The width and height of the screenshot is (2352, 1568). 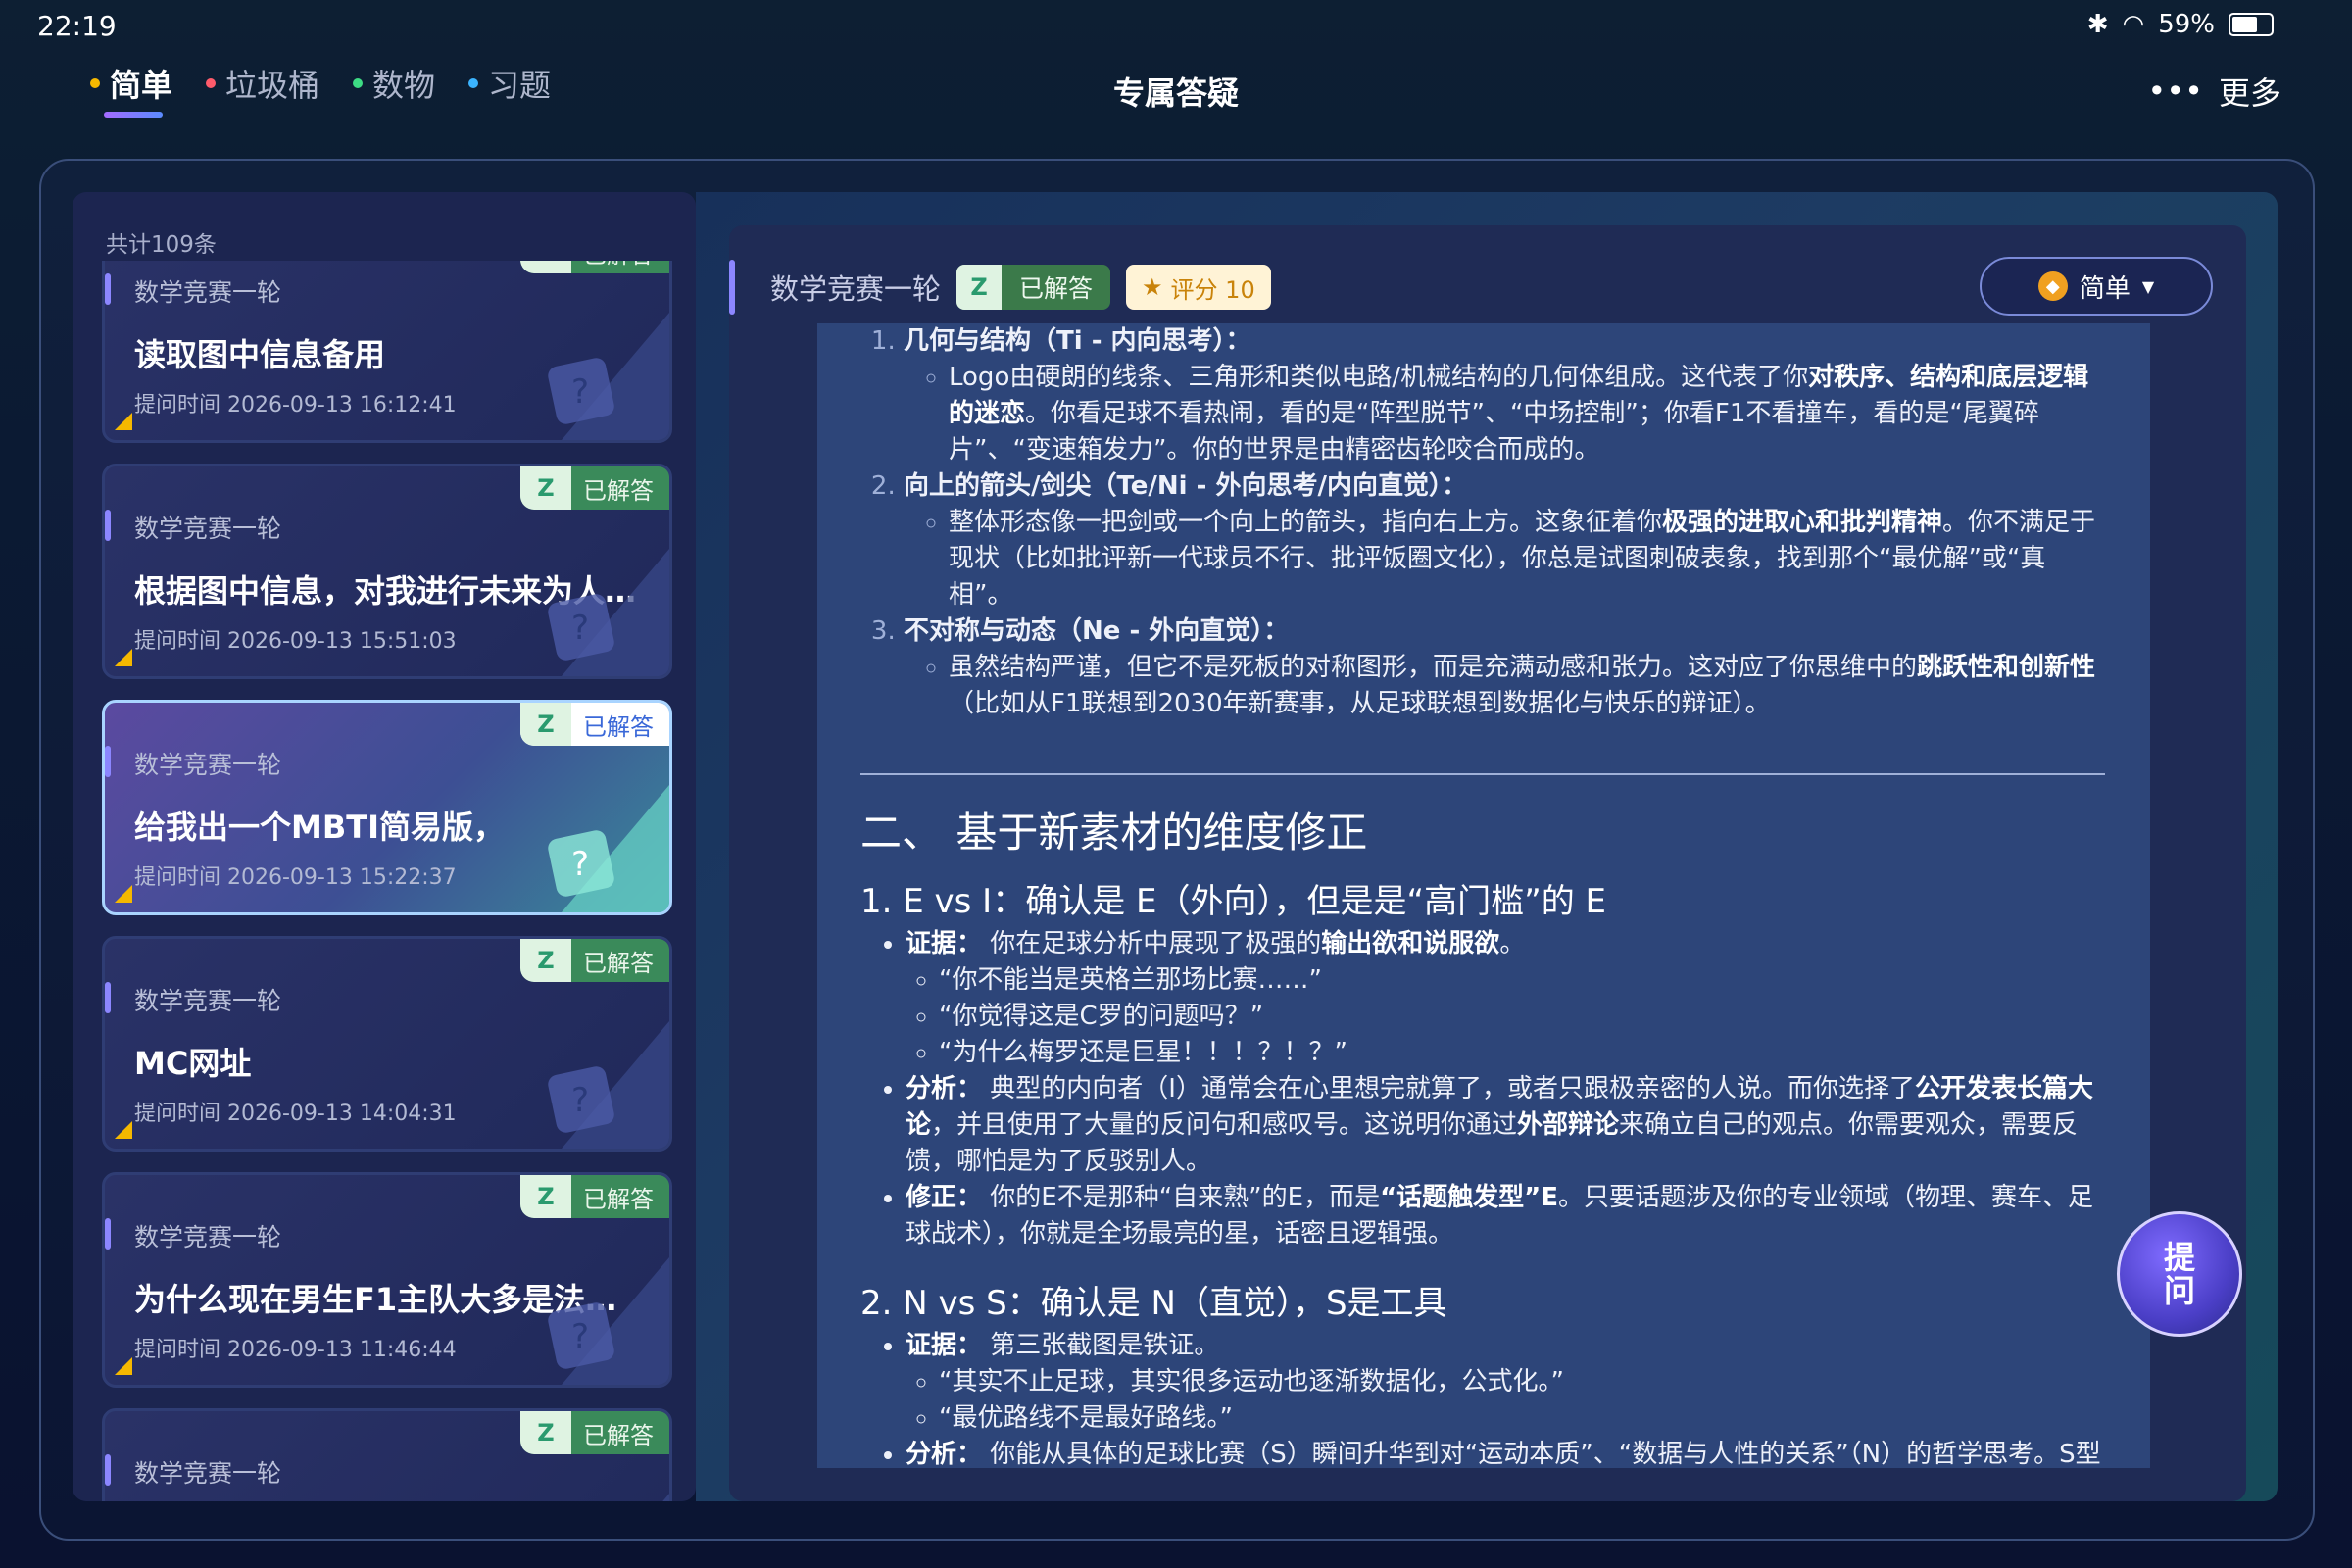 I want to click on ask-label: 提问, so click(x=2179, y=1274).